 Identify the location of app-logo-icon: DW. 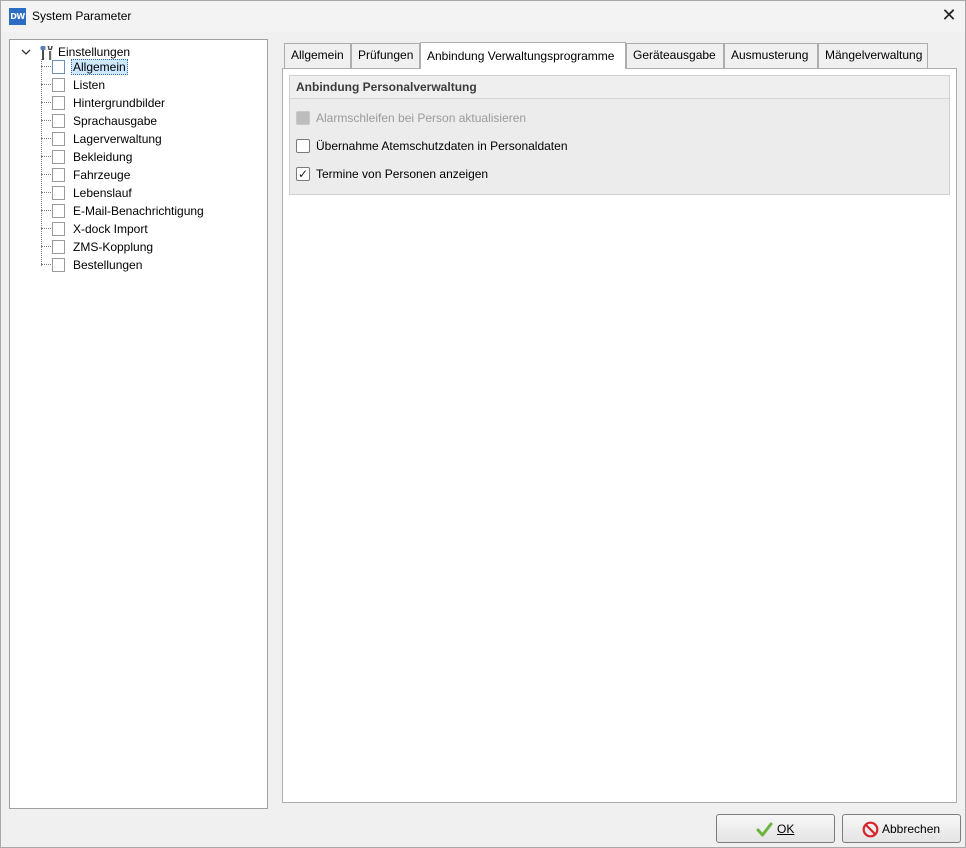
(17, 16).